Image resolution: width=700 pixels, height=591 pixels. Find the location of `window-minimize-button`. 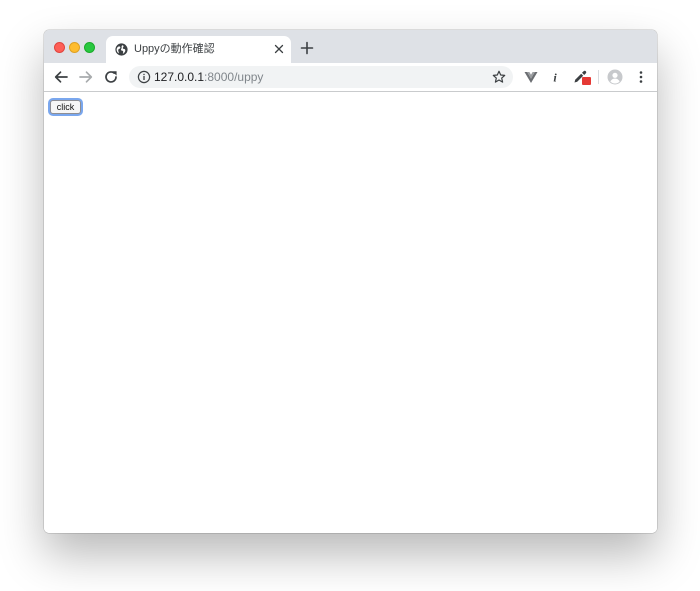

window-minimize-button is located at coordinates (74, 47).